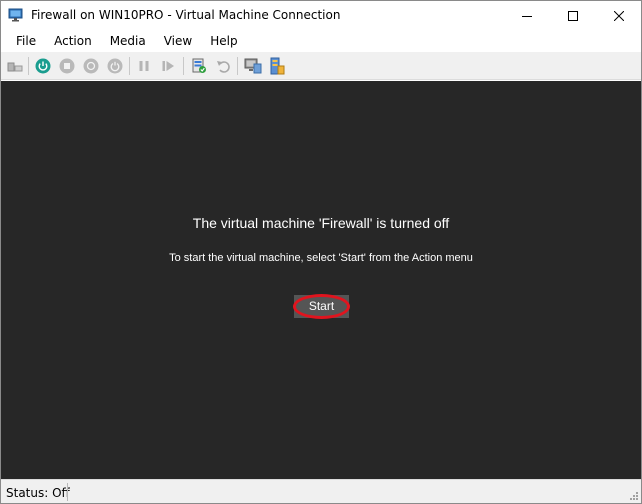 This screenshot has height=504, width=642. I want to click on ctrl-alt-del-icon, so click(15, 67).